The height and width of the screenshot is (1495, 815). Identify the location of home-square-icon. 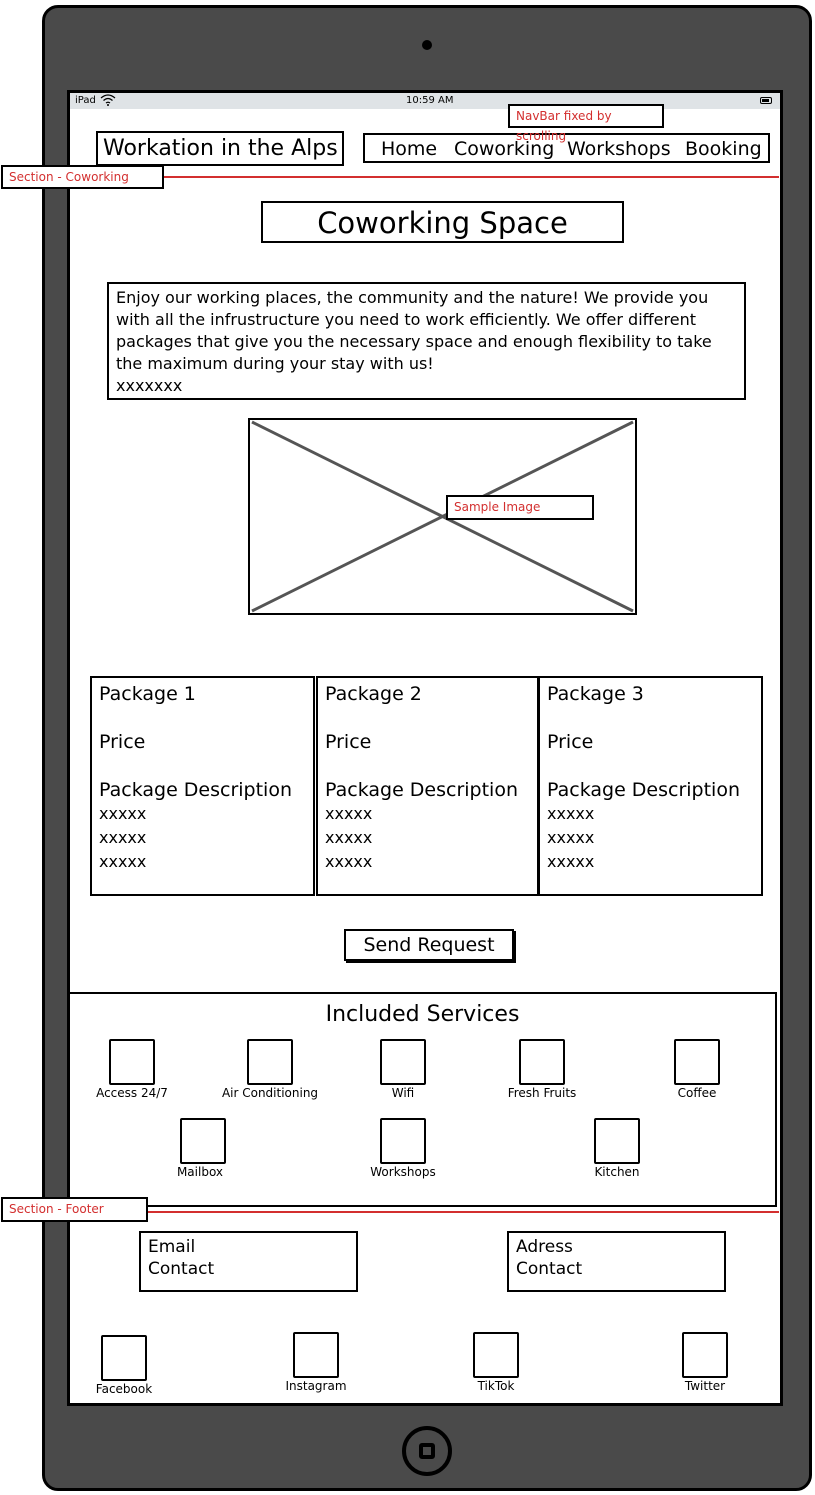
(427, 1451).